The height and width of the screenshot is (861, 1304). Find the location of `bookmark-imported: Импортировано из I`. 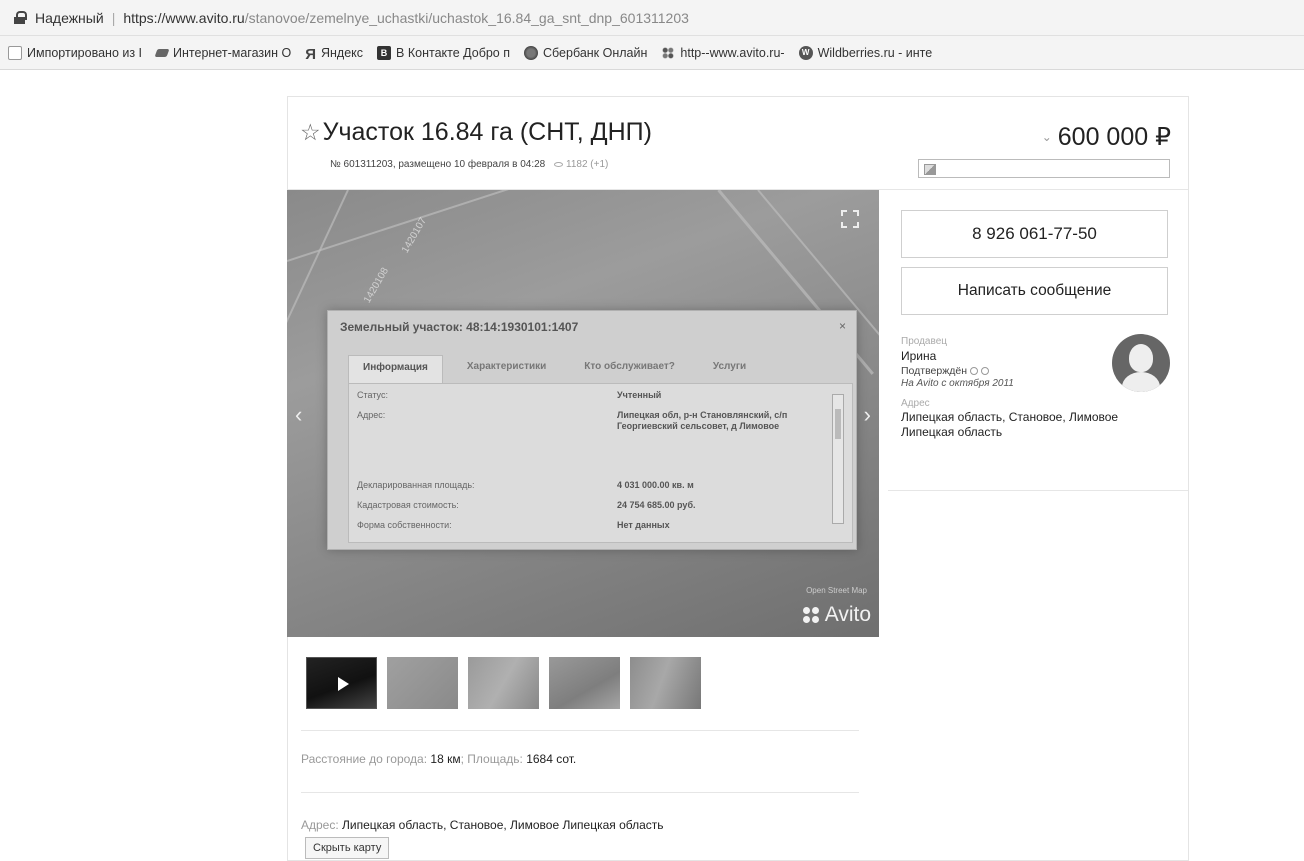

bookmark-imported: Импортировано из I is located at coordinates (75, 52).